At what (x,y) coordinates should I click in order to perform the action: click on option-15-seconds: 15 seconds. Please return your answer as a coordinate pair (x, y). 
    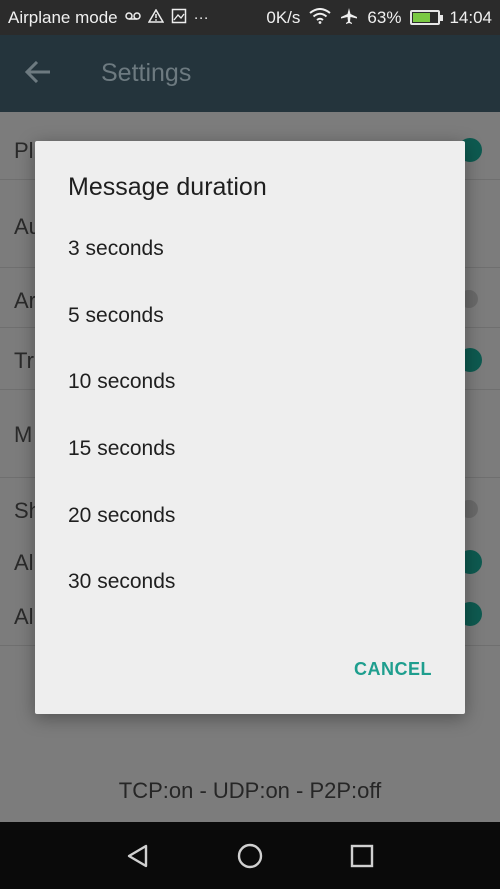
    Looking at the image, I should click on (121, 449).